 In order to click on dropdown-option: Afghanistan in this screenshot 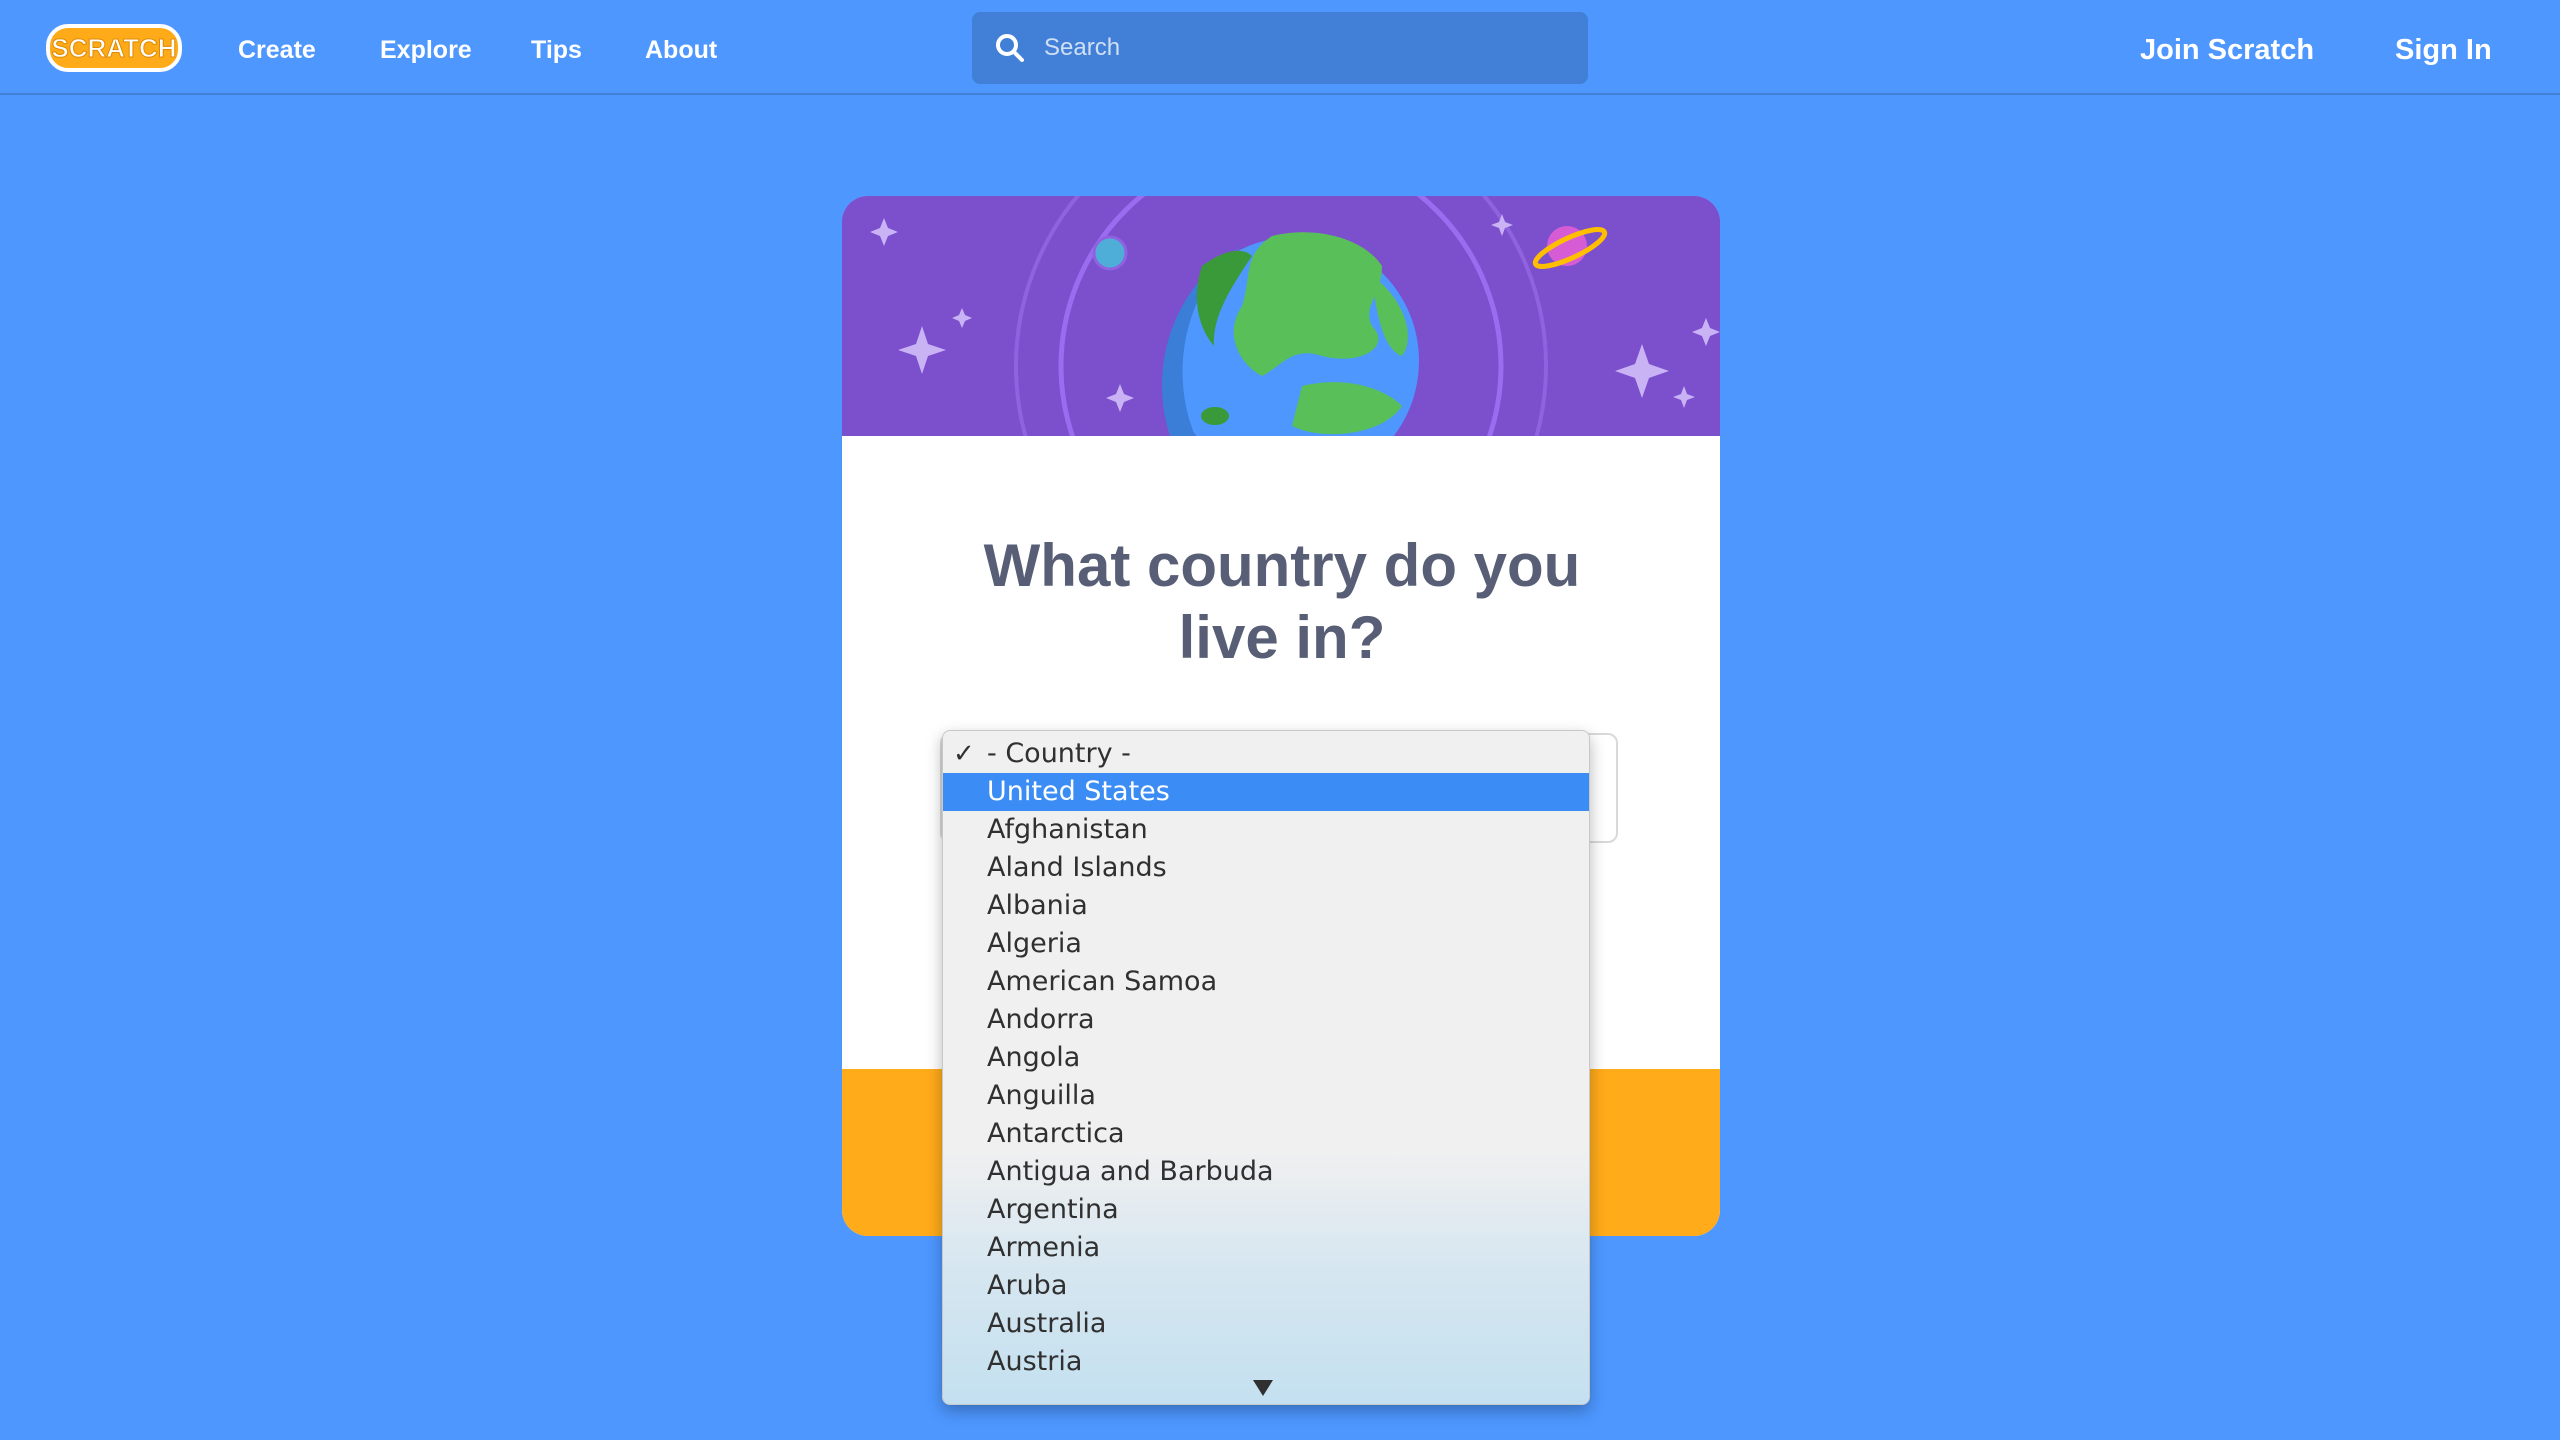, I will do `click(1266, 830)`.